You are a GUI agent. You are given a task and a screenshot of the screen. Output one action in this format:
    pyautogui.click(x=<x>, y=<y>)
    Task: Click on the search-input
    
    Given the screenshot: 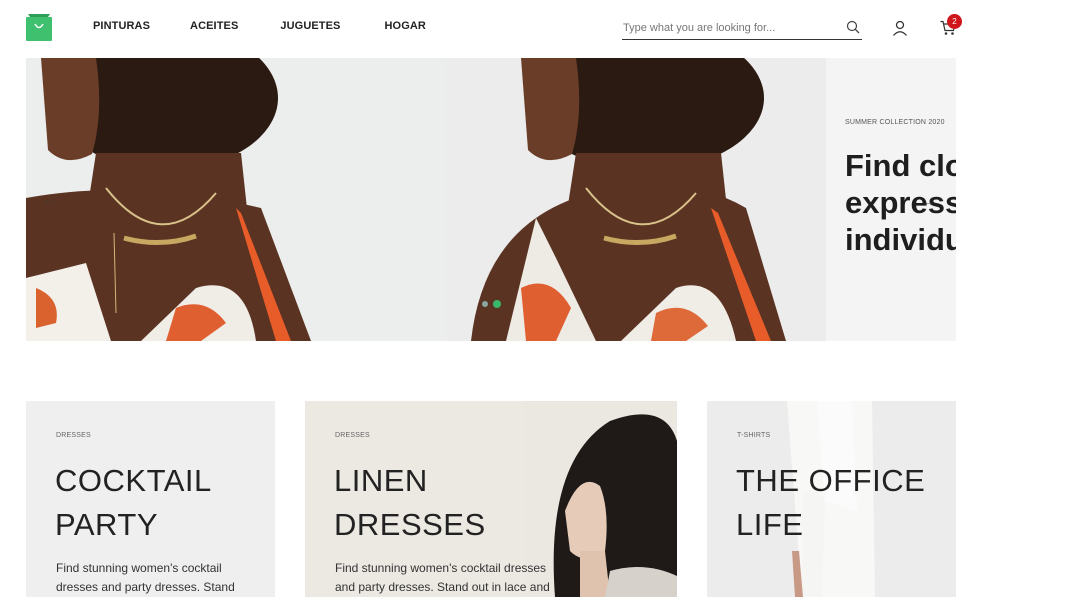 What is the action you would take?
    pyautogui.click(x=730, y=28)
    